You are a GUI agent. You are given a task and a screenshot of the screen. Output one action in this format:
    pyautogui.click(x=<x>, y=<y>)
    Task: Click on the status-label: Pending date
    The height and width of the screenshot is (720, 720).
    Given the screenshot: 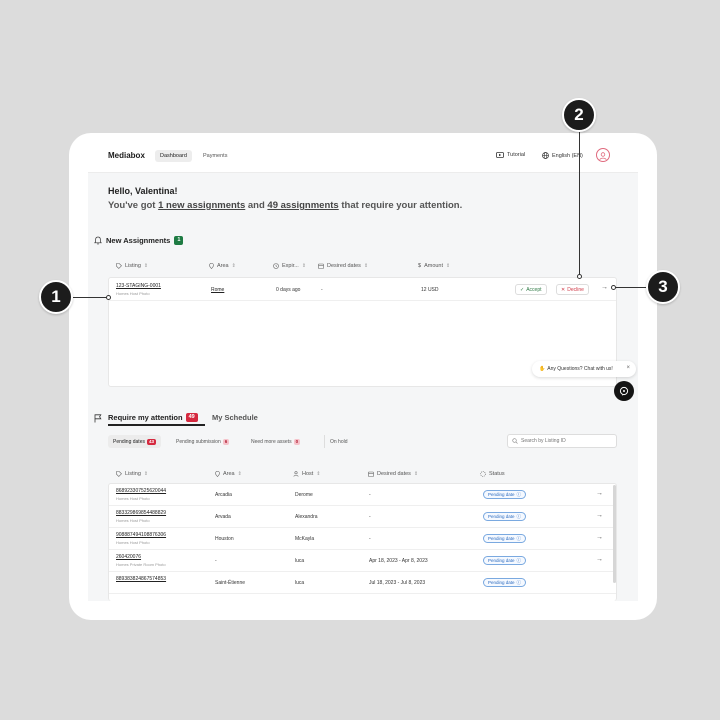 What is the action you would take?
    pyautogui.click(x=501, y=560)
    